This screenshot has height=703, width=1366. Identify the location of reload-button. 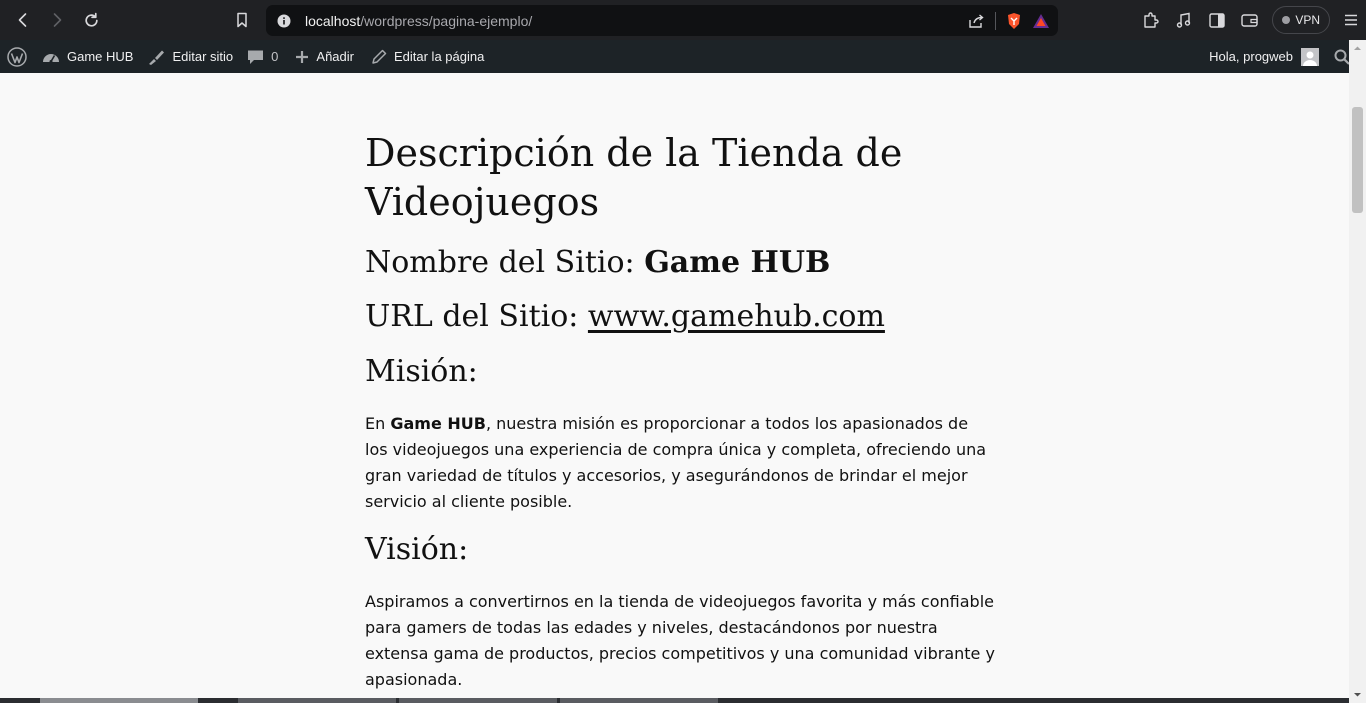
(91, 20).